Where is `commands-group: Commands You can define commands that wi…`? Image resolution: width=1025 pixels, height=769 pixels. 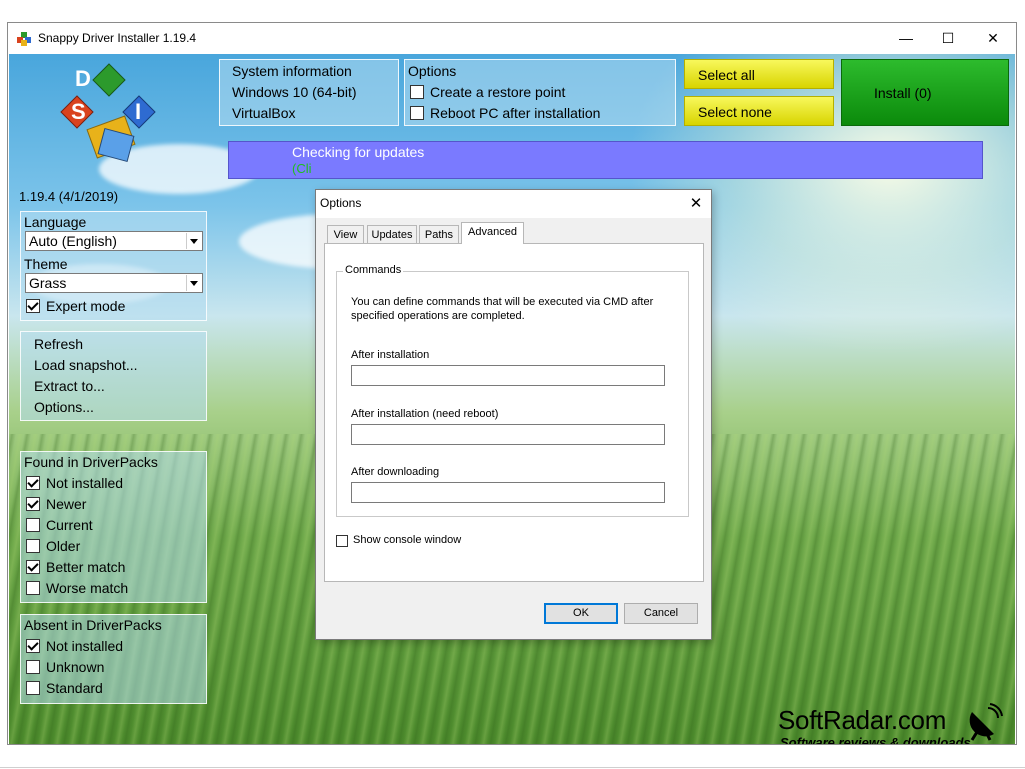
commands-group: Commands You can define commands that wi… is located at coordinates (512, 390).